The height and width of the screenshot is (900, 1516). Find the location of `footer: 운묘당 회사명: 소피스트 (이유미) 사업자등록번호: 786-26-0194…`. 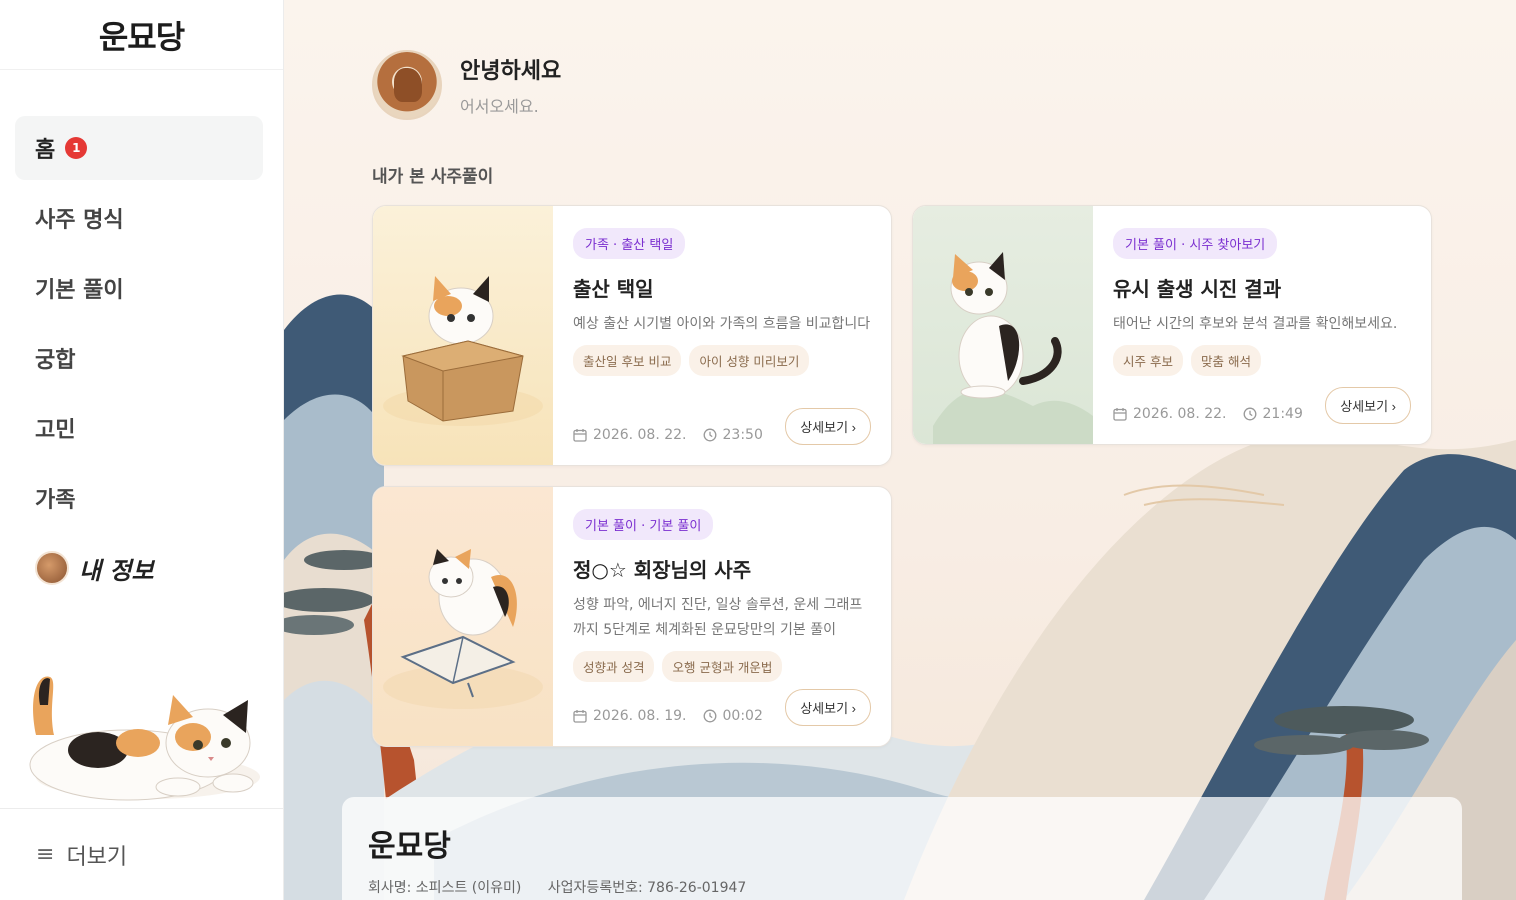

footer: 운묘당 회사명: 소피스트 (이유미) 사업자등록번호: 786-26-0194… is located at coordinates (902, 848).